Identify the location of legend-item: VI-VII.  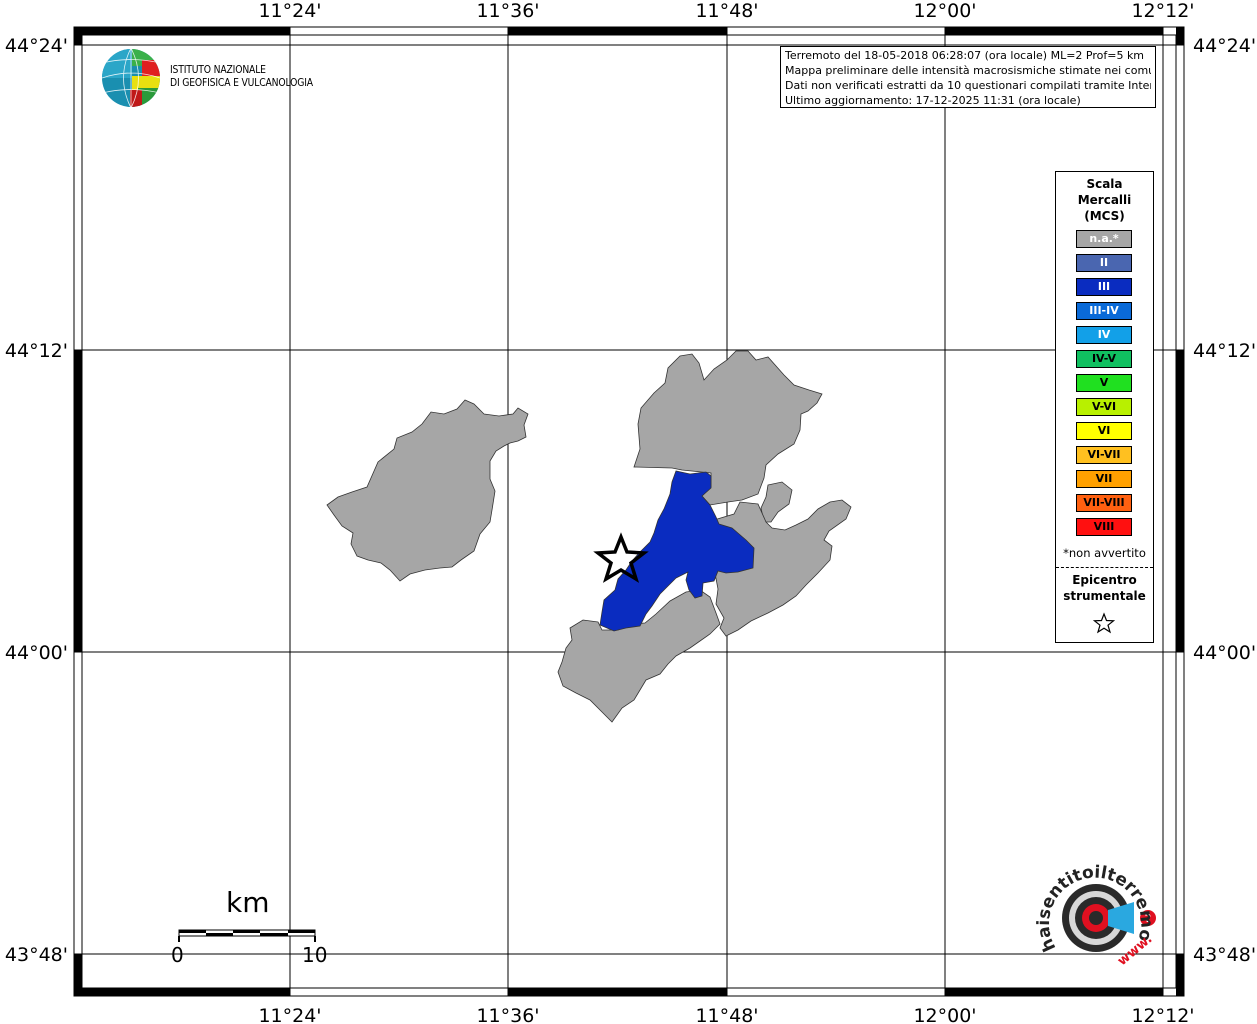
(1104, 455).